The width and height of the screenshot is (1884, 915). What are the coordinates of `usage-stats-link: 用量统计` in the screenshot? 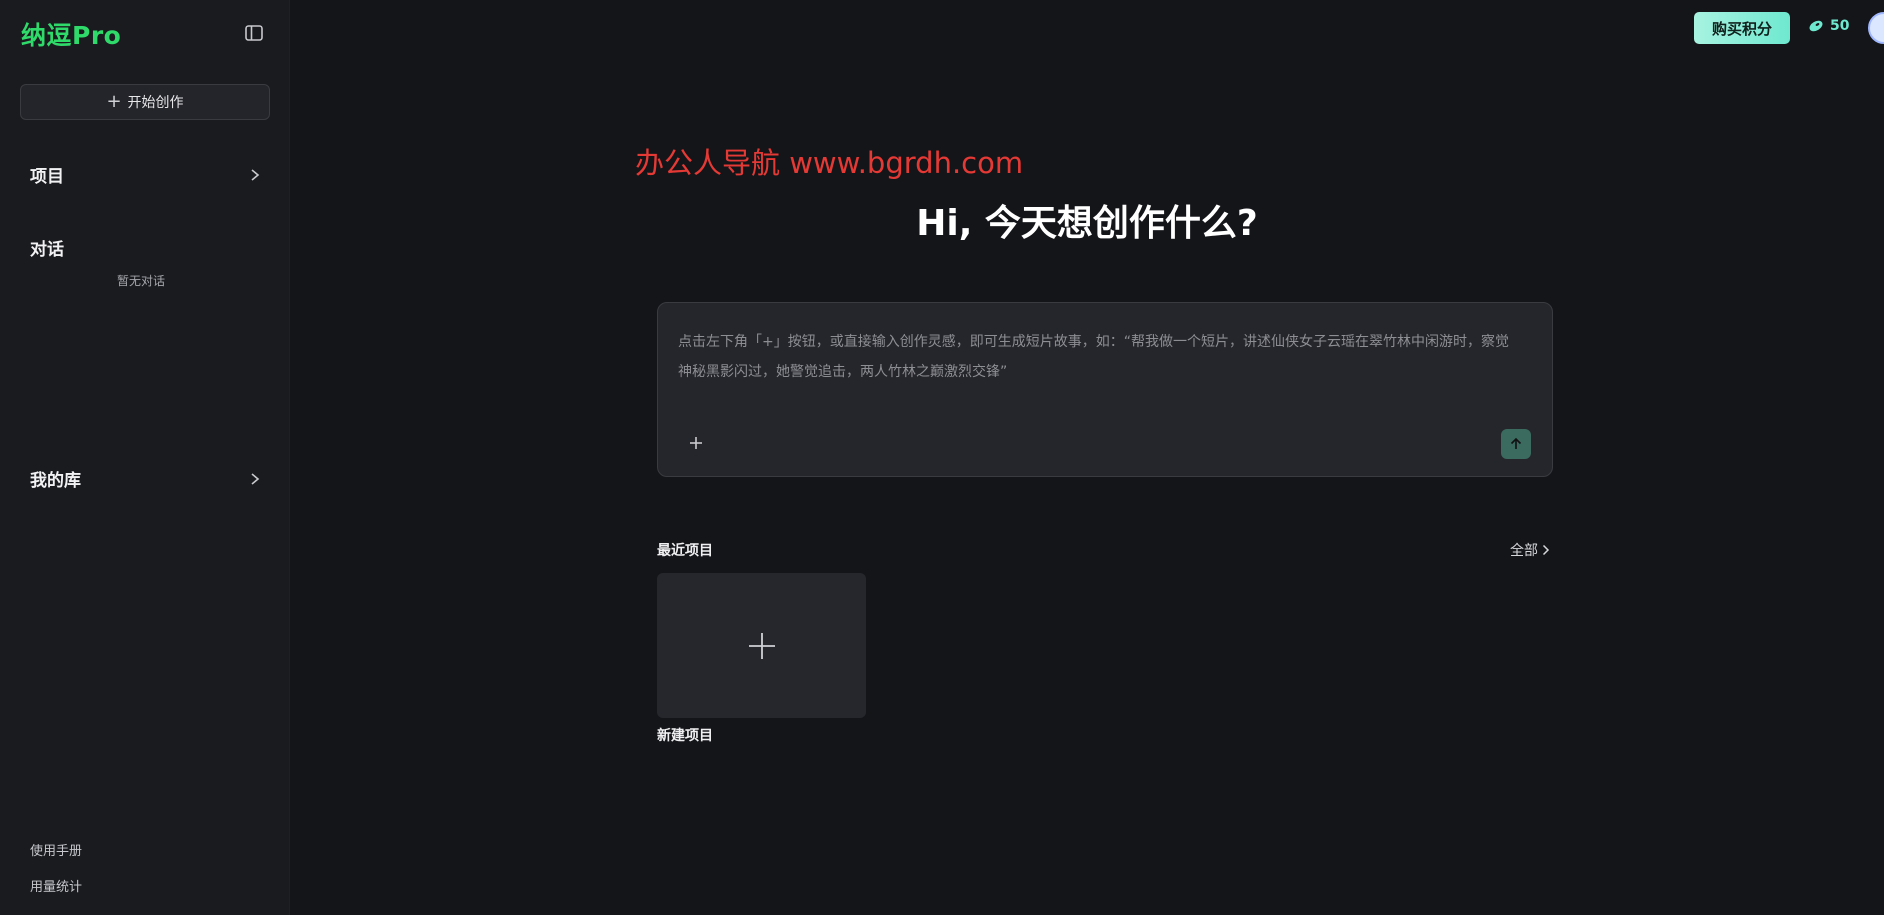 It's located at (56, 885).